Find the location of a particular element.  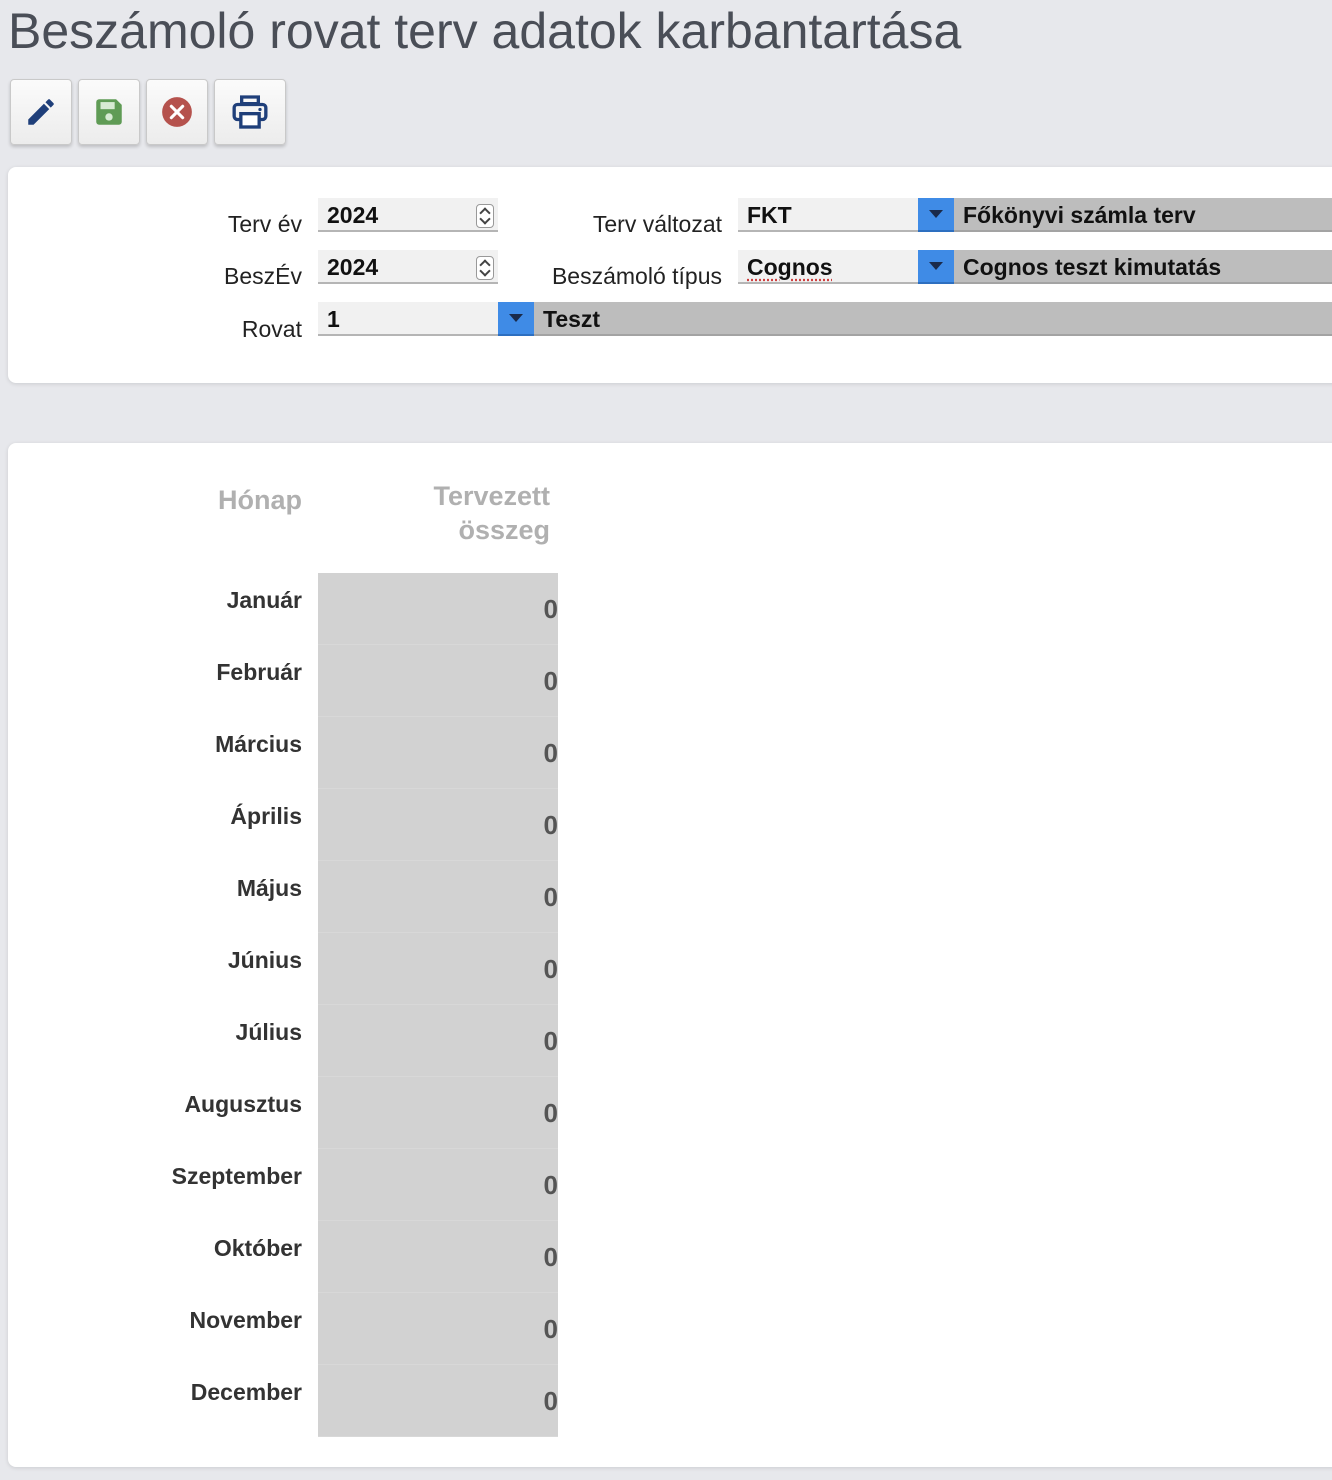

month-label: Április is located at coordinates (266, 816).